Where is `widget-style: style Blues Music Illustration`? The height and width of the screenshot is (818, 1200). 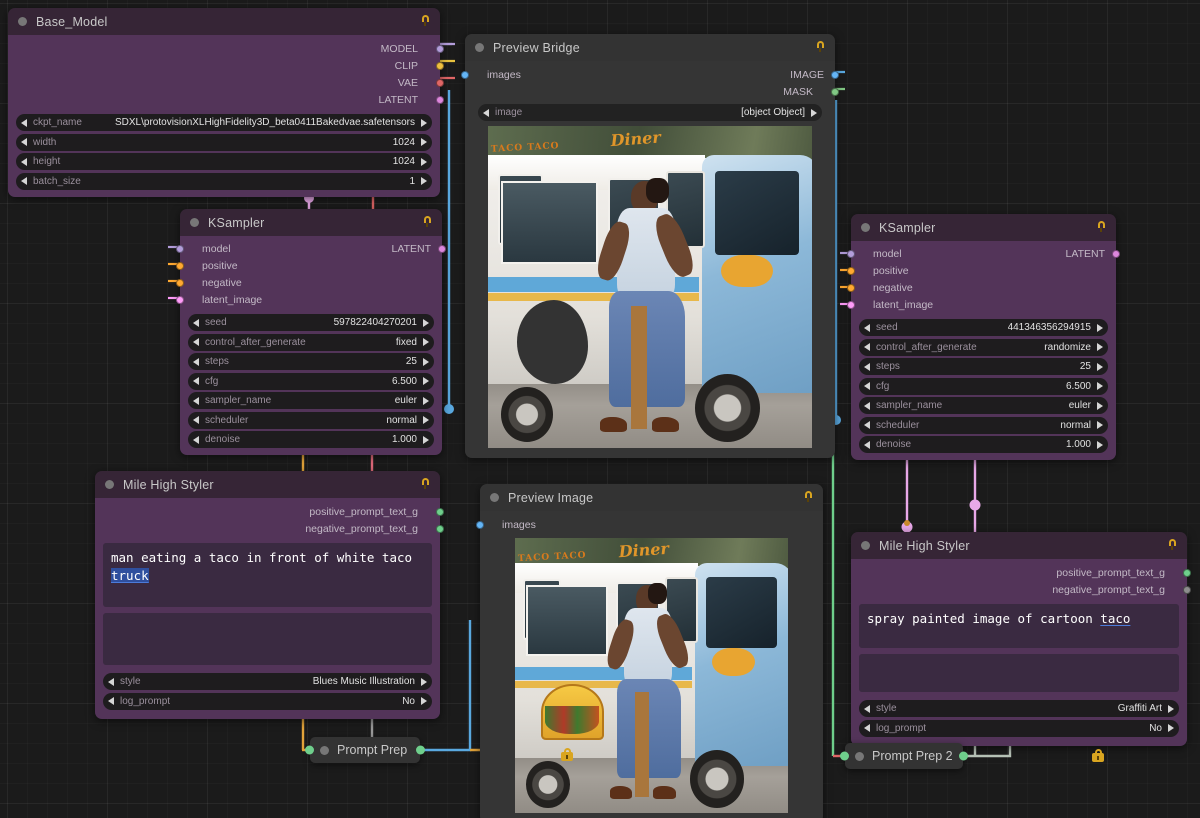
widget-style: style Blues Music Illustration is located at coordinates (267, 681).